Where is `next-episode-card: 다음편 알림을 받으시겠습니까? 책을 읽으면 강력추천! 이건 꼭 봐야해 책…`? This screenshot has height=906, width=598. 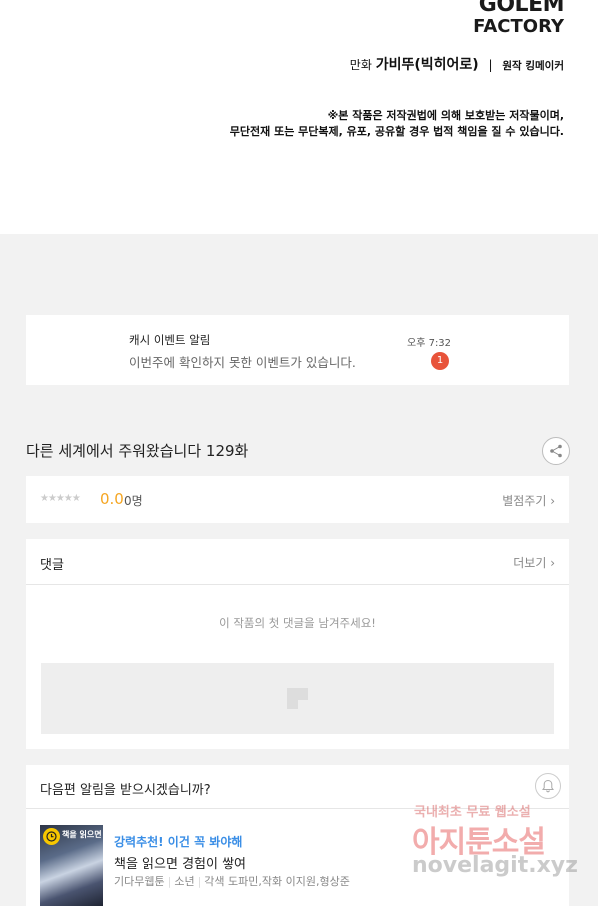
next-episode-card: 다음편 알림을 받으시겠습니까? 책을 읽으면 강력추천! 이건 꼭 봐야해 책… is located at coordinates (297, 835).